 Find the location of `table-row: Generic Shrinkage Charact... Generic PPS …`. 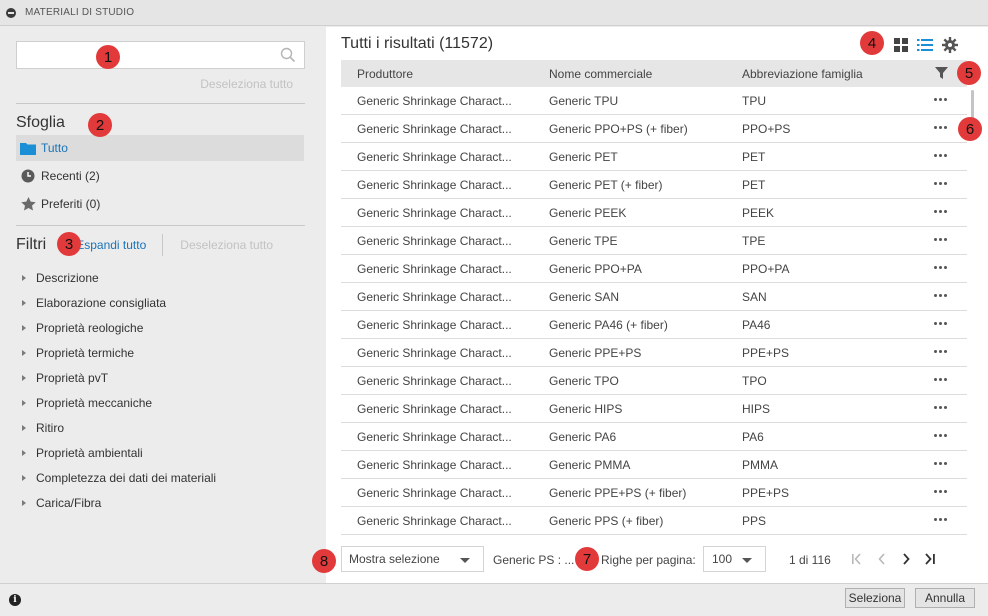

table-row: Generic Shrinkage Charact... Generic PPS … is located at coordinates (654, 521).